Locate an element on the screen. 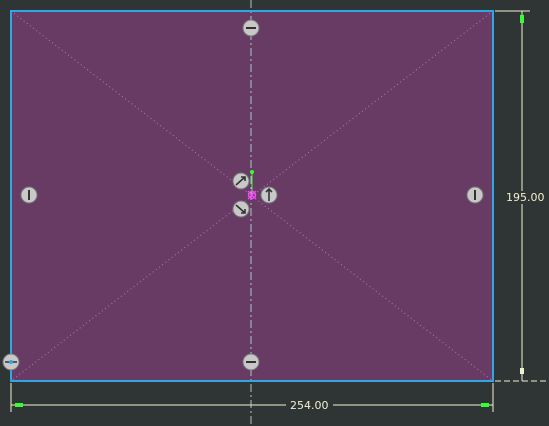 Image resolution: width=549 pixels, height=426 pixels. width-dimension is located at coordinates (252, 397).